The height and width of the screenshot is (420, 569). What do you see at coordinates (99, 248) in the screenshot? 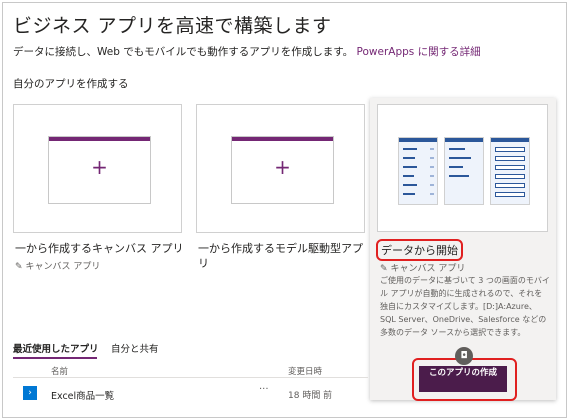
I see `card-canvas-blank-label: 一から作成するキャンバス アプリ` at bounding box center [99, 248].